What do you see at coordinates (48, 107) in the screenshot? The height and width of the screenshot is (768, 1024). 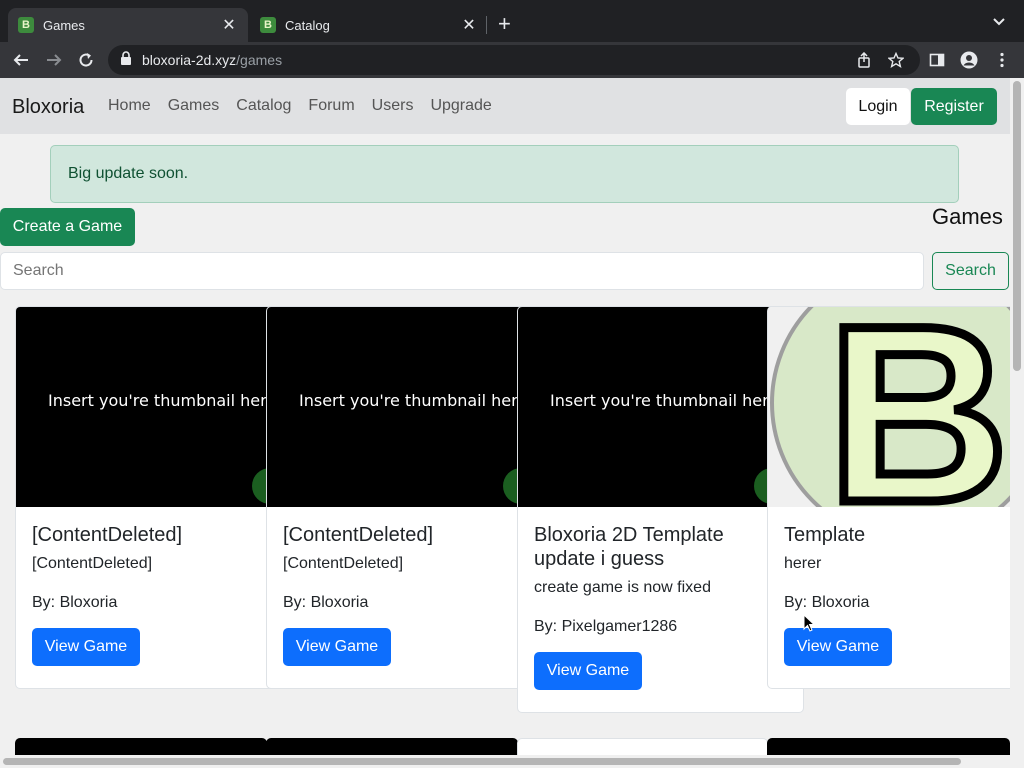 I see `site-brand: Bloxoria` at bounding box center [48, 107].